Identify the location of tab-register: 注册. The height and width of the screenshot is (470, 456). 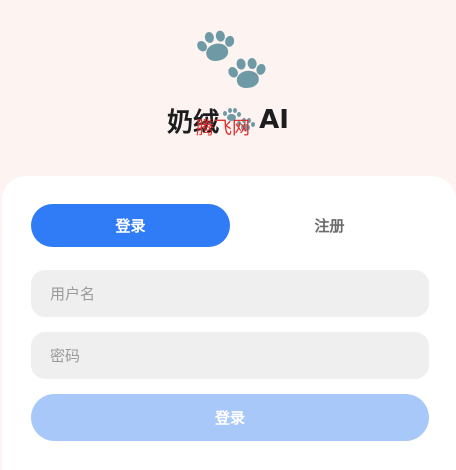
(329, 225).